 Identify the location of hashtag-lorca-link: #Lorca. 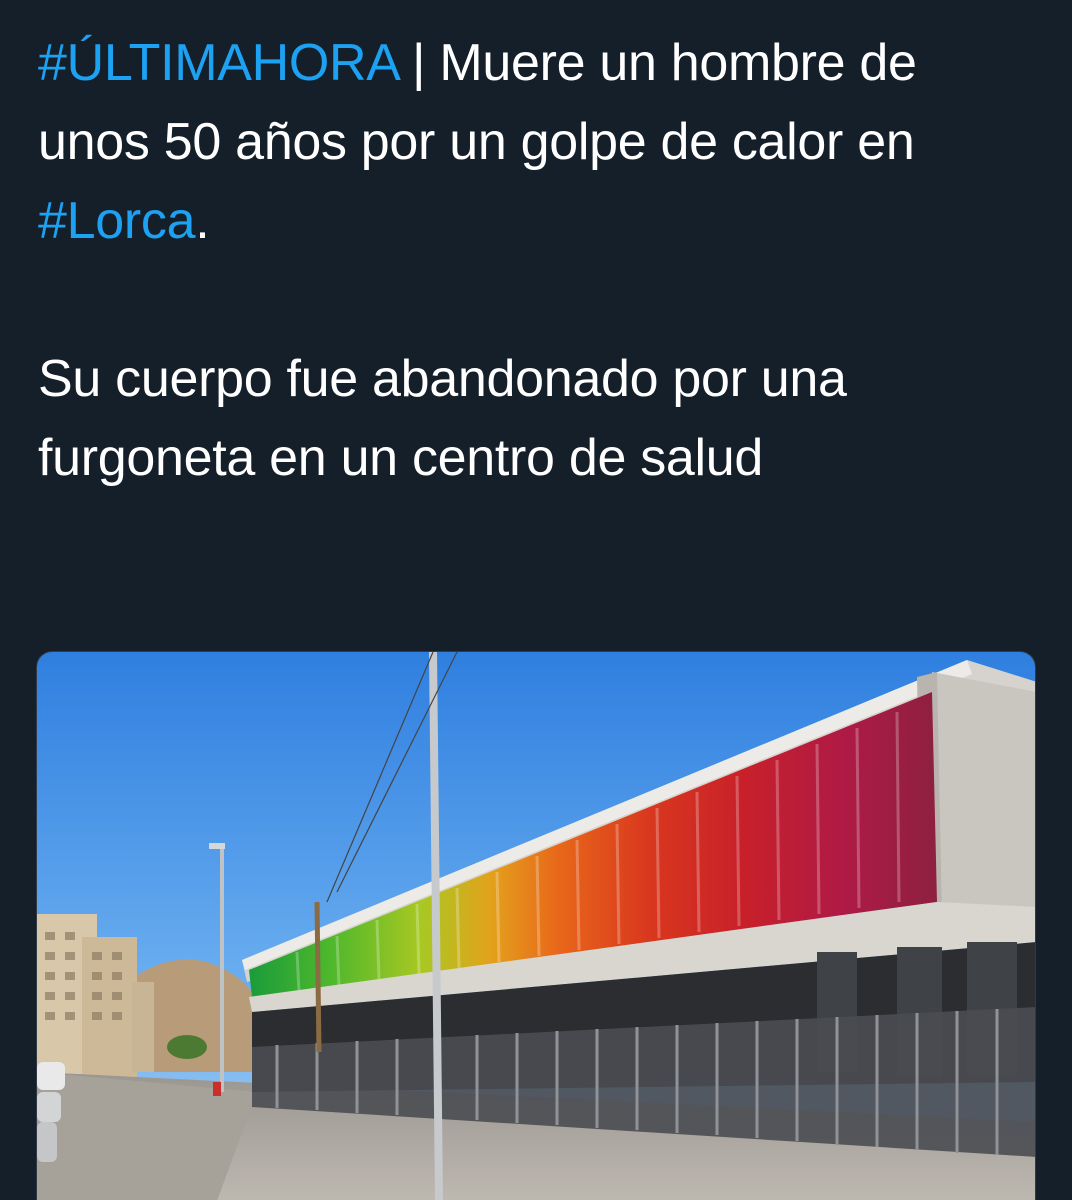
(117, 221).